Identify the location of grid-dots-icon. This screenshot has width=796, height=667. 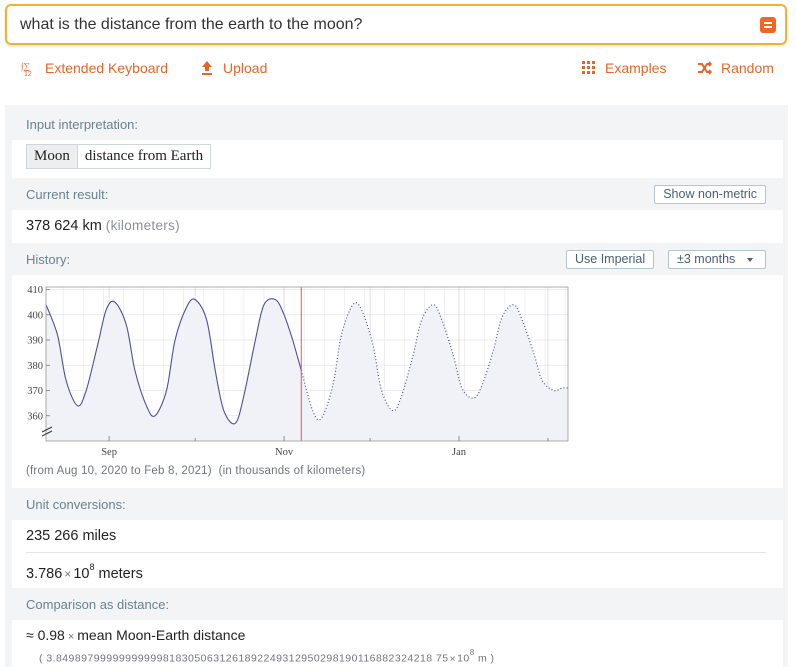
(589, 68).